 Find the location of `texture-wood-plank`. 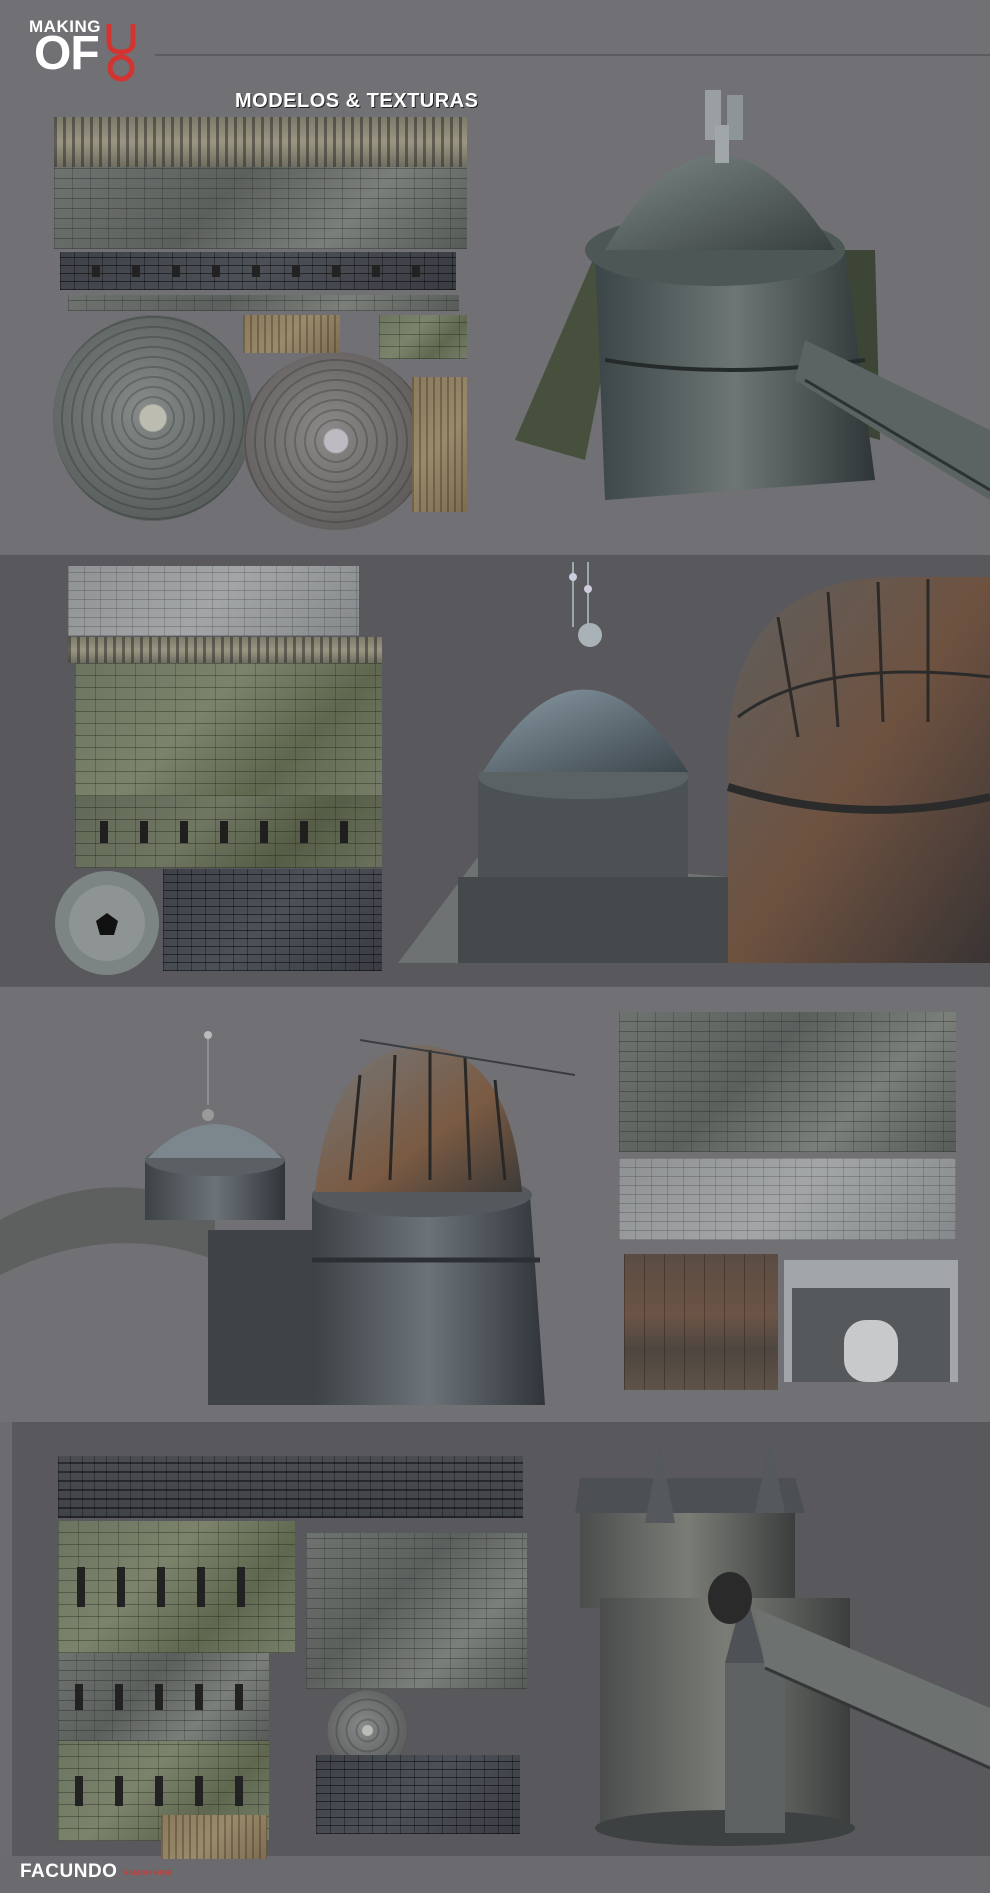

texture-wood-plank is located at coordinates (439, 444).